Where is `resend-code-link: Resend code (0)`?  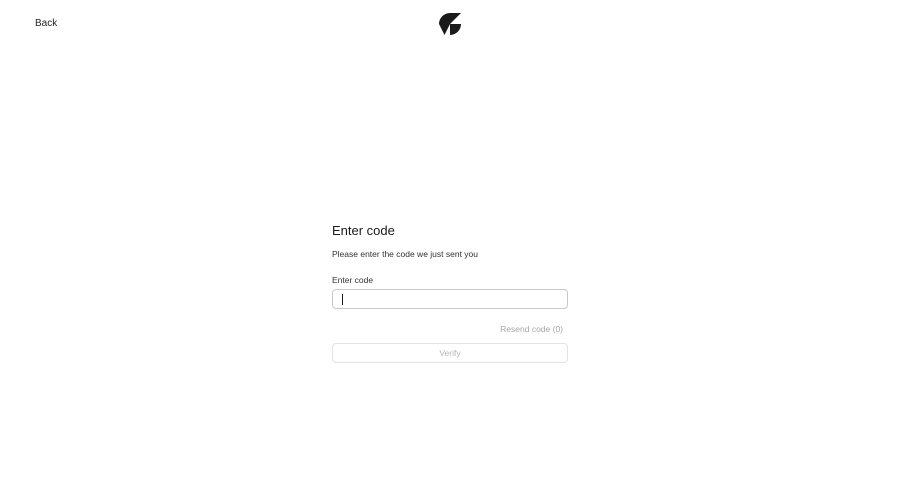 resend-code-link: Resend code (0) is located at coordinates (531, 329).